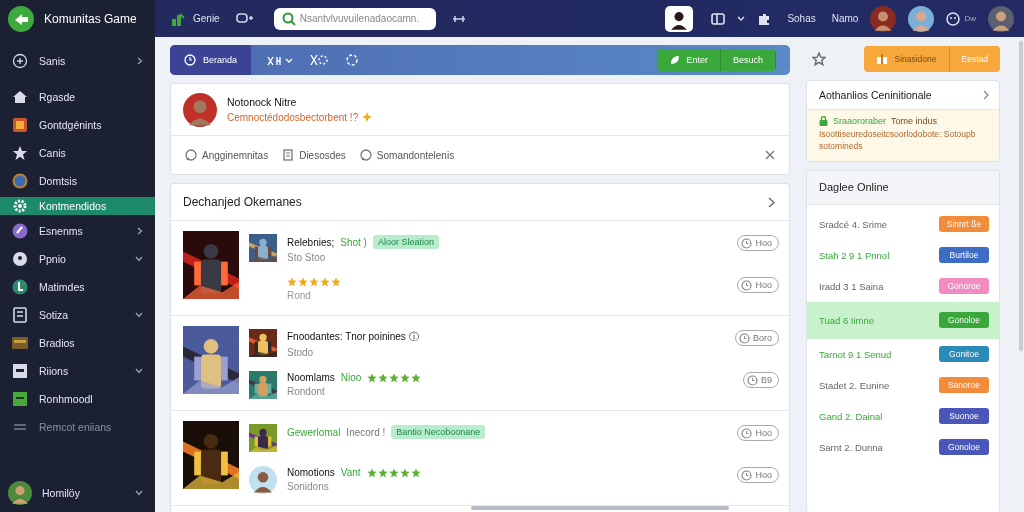  Describe the element at coordinates (953, 18) in the screenshot. I see `face-icon` at that location.